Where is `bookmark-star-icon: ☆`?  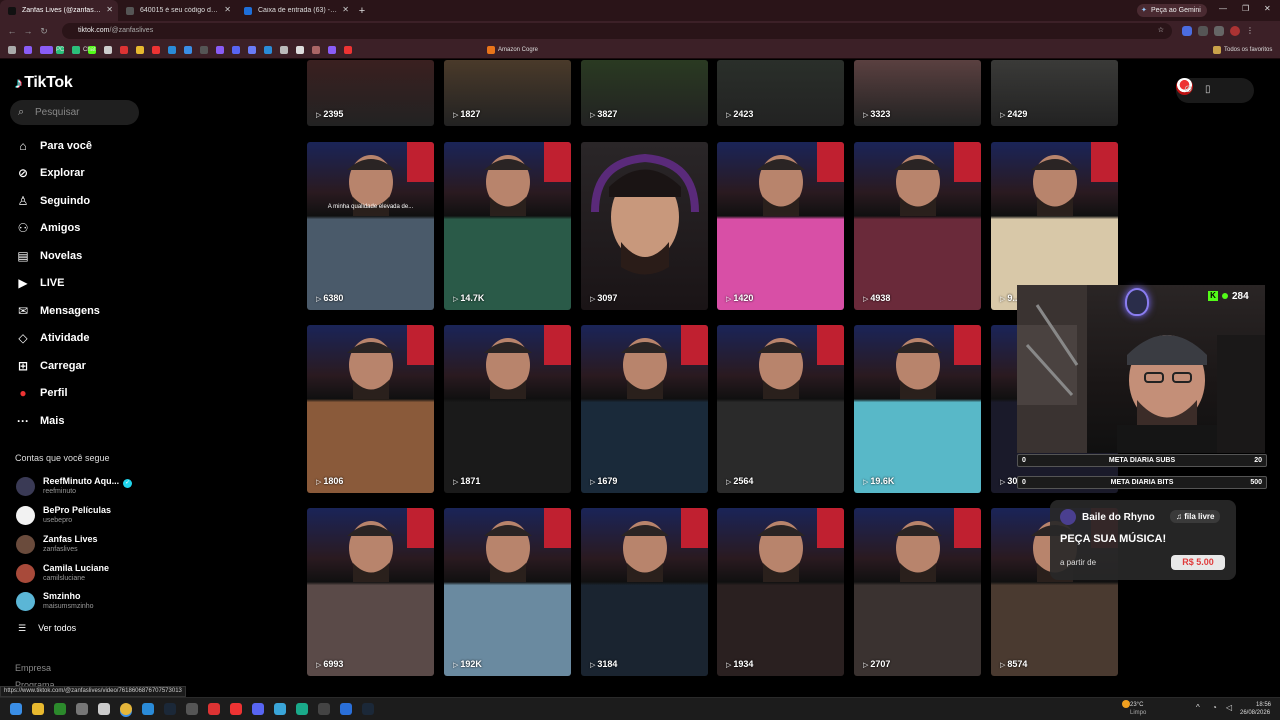 bookmark-star-icon: ☆ is located at coordinates (1161, 31).